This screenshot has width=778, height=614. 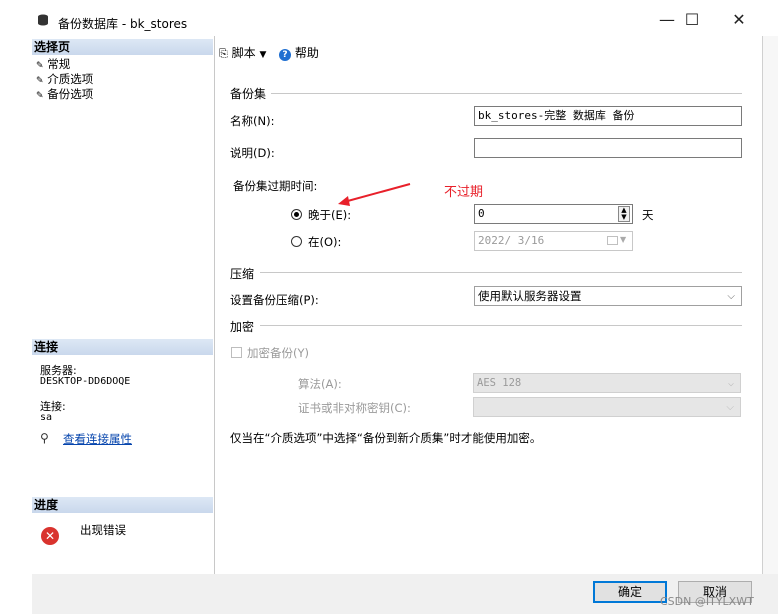 I want to click on algorithm-select: AES 128 ⌵, so click(x=607, y=383).